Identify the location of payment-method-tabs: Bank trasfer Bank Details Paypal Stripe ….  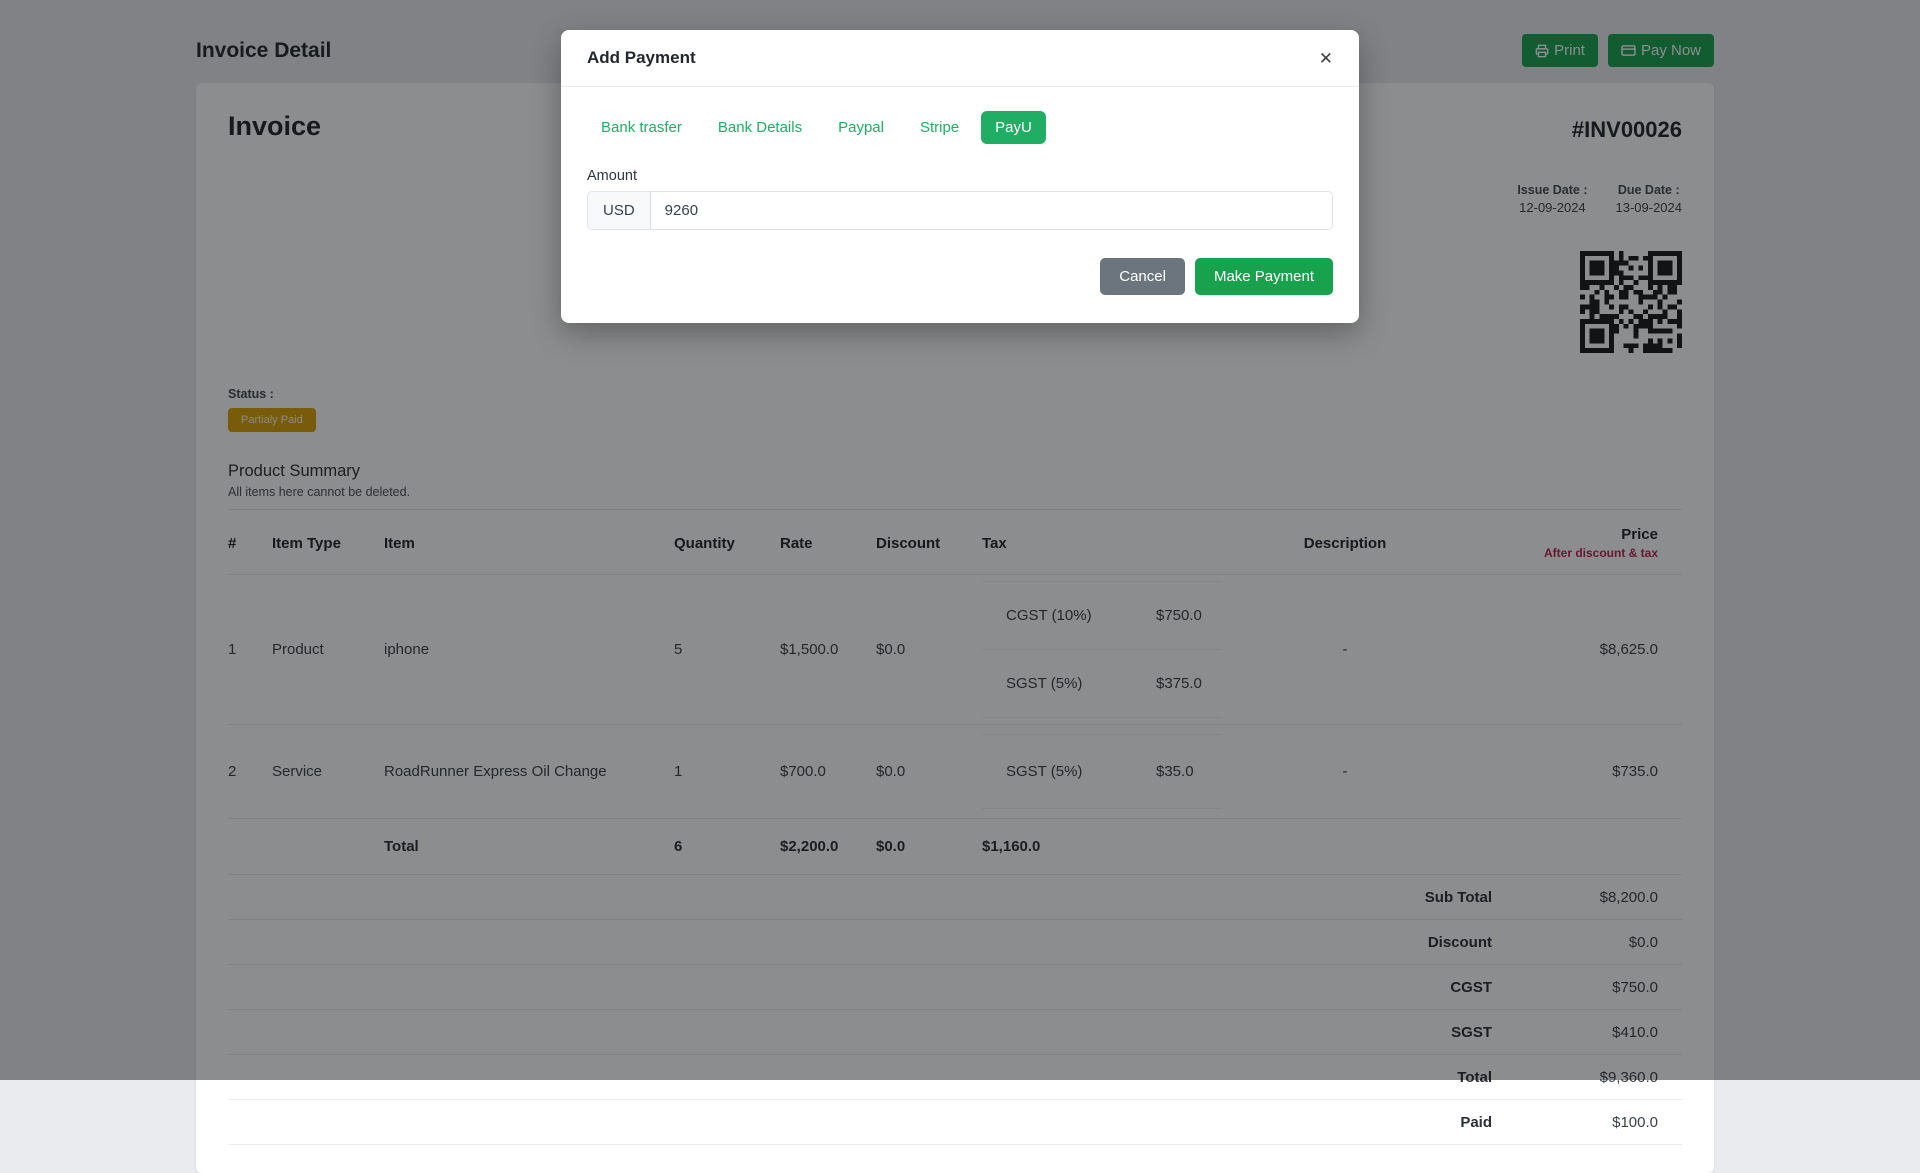
(960, 127).